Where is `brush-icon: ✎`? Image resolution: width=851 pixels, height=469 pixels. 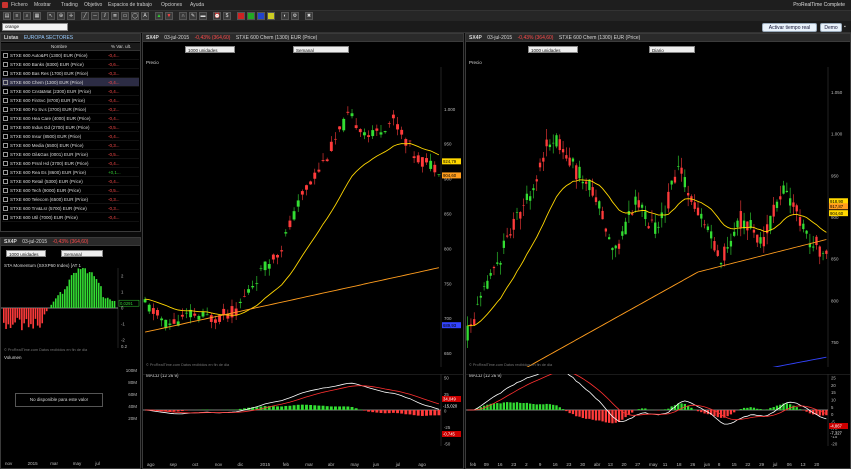
brush-icon: ✎ is located at coordinates (193, 16).